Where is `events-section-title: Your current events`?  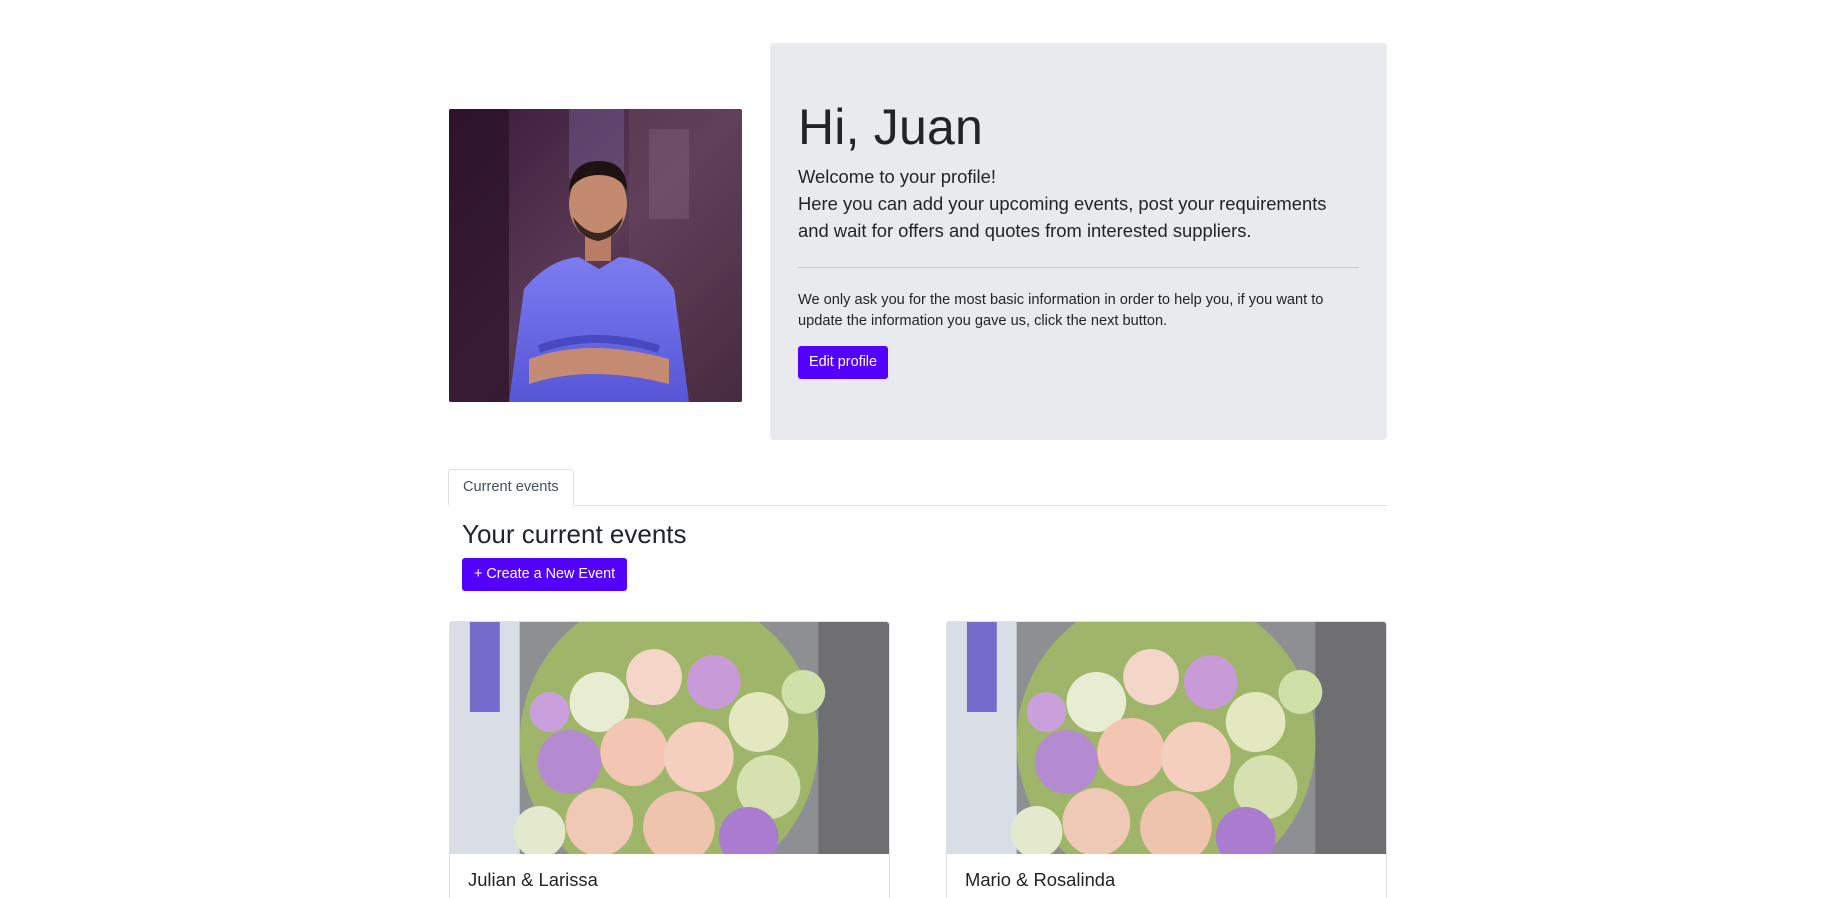
events-section-title: Your current events is located at coordinates (574, 534).